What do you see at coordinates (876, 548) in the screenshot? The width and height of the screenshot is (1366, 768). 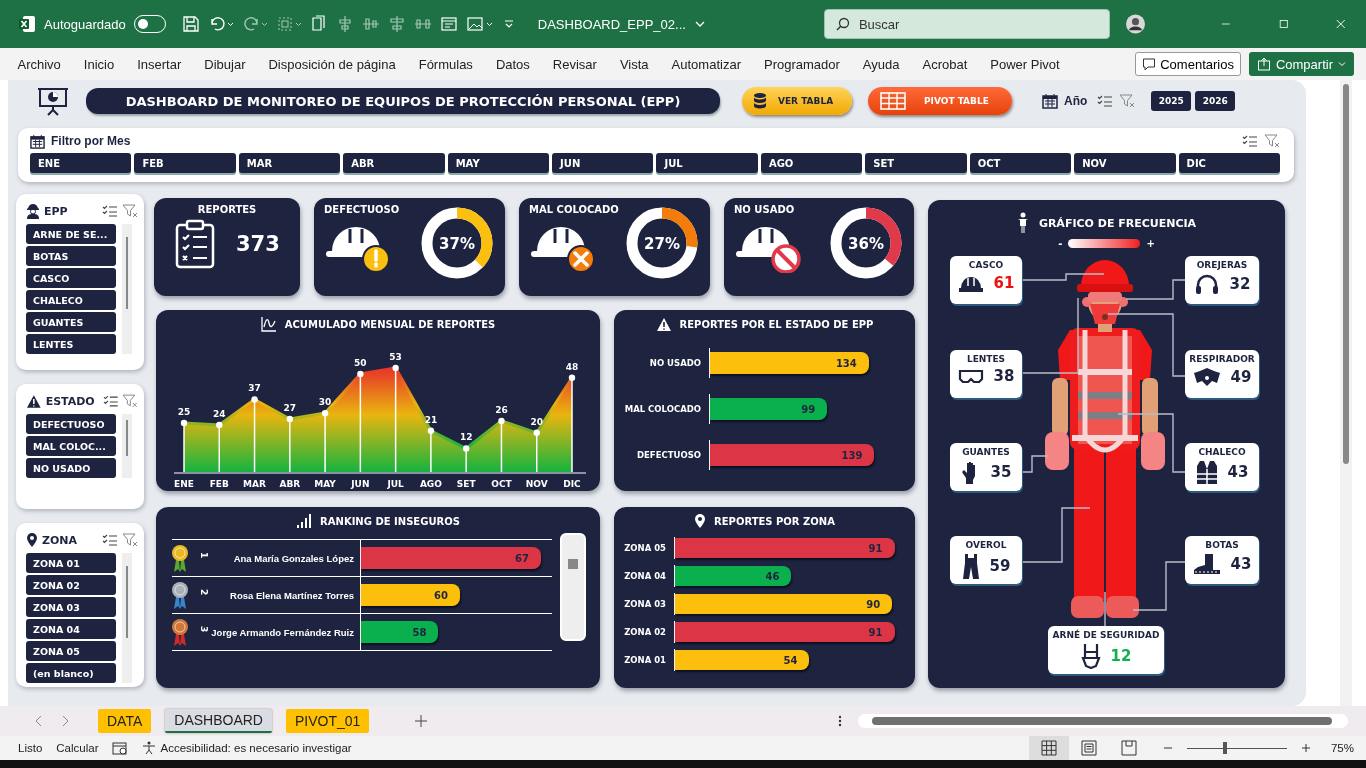 I see `bar-value: 91` at bounding box center [876, 548].